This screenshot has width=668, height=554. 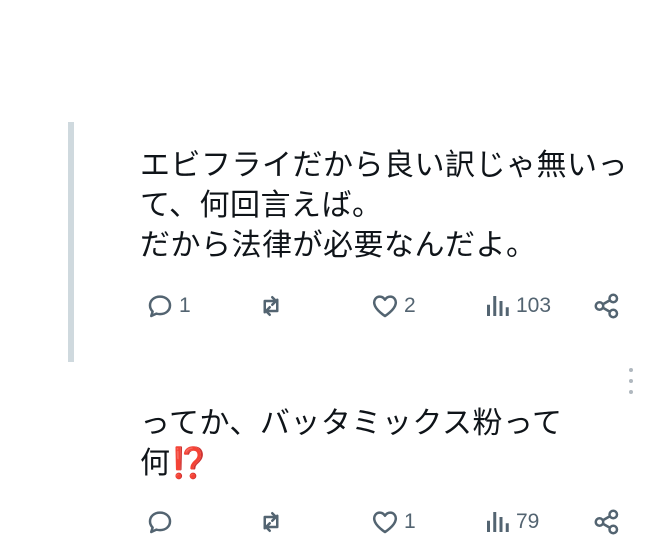 I want to click on thread-line, so click(x=71, y=242).